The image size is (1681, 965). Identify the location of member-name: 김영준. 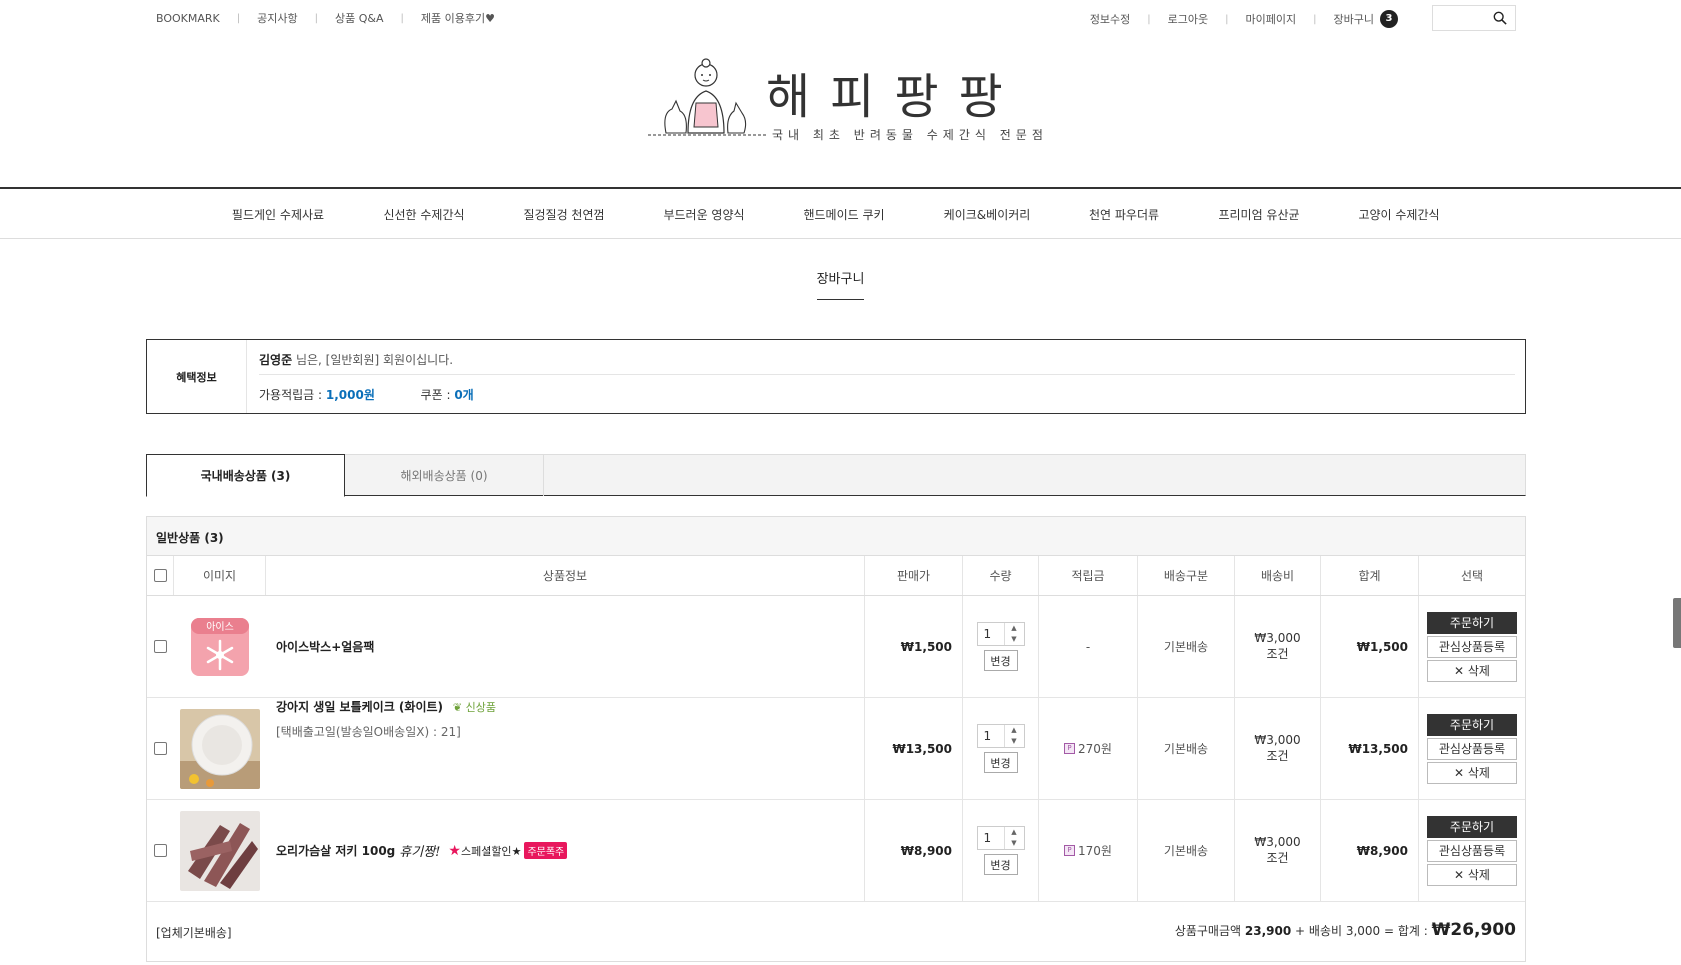
(276, 360).